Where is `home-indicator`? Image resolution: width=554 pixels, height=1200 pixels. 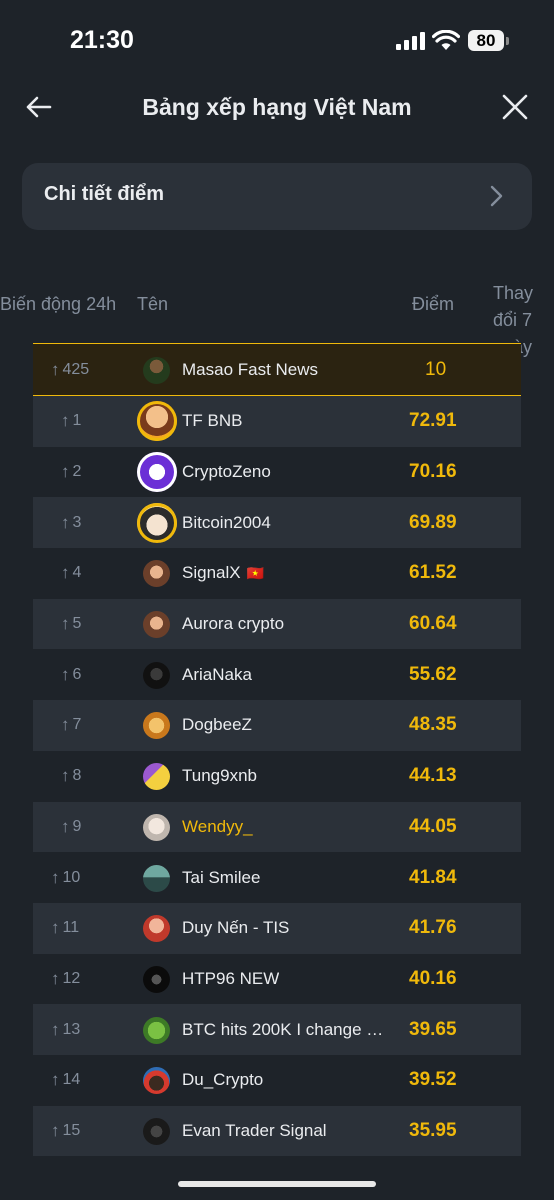
home-indicator is located at coordinates (277, 1184).